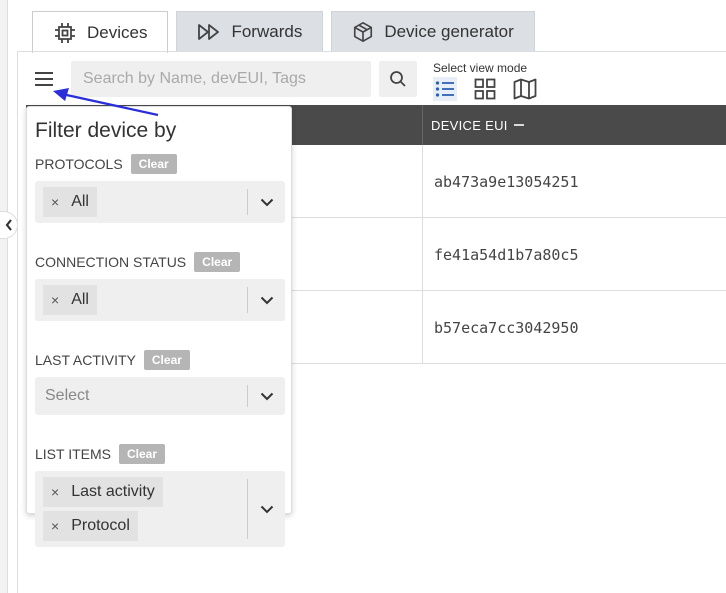 This screenshot has width=726, height=593. Describe the element at coordinates (500, 254) in the screenshot. I see `device-eui-cell: fe41a54d1b7a80c5` at that location.